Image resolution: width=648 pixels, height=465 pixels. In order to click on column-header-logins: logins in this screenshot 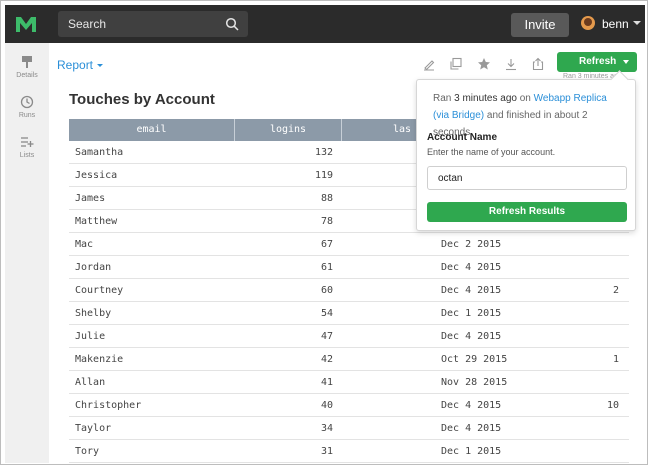, I will do `click(288, 130)`.